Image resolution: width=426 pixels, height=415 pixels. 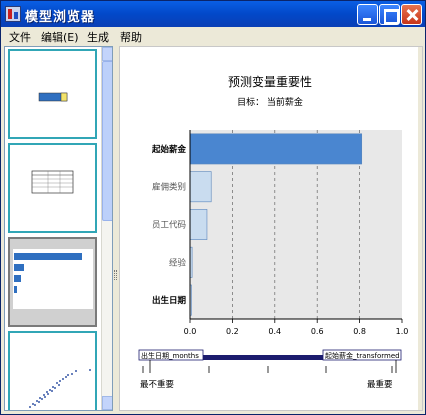 What do you see at coordinates (359, 331) in the screenshot?
I see `x-tick-label: 0.8` at bounding box center [359, 331].